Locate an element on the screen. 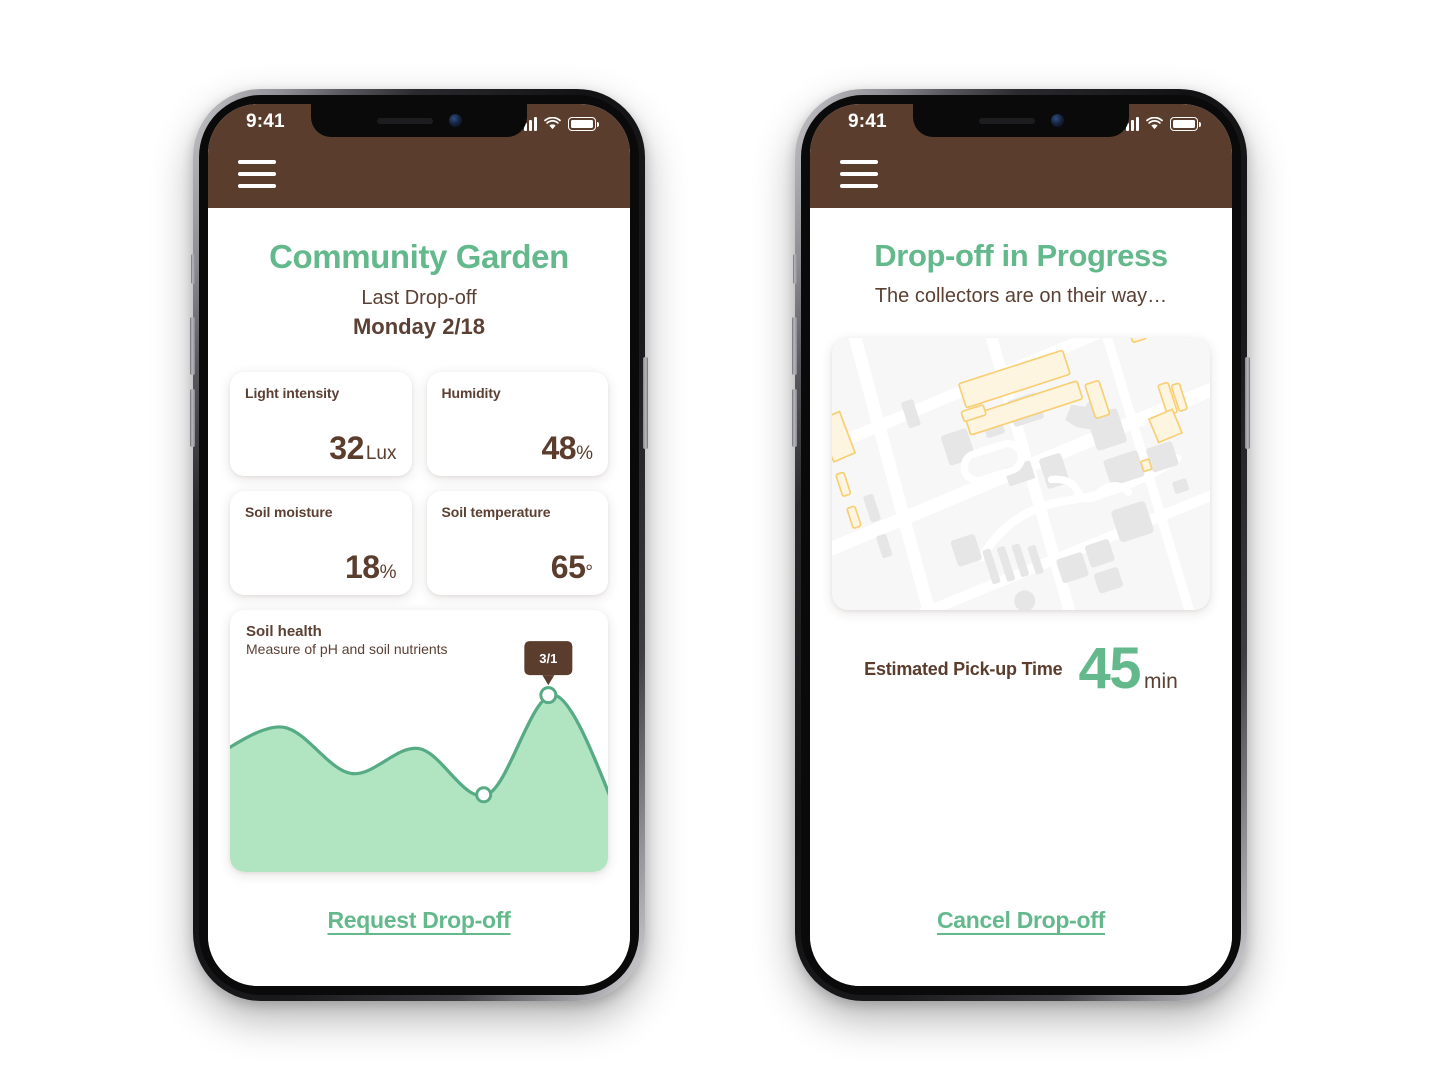  chart-tooltip: 3/1 is located at coordinates (548, 663).